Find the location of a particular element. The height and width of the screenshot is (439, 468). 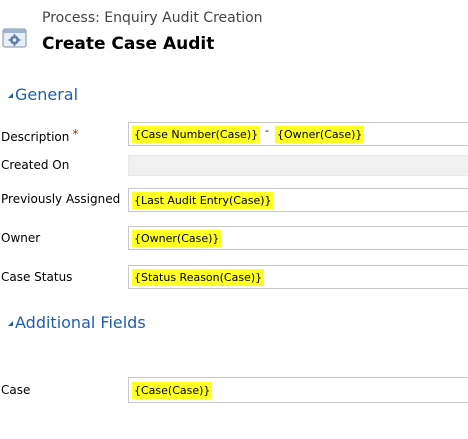

section-additional-header: Additional Fields is located at coordinates (74, 322).